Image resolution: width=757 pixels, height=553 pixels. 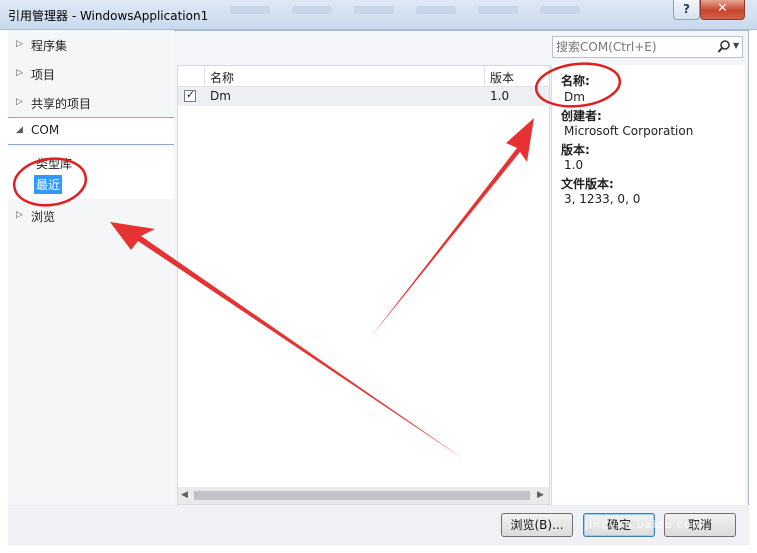 What do you see at coordinates (363, 76) in the screenshot?
I see `list-header: 名称 版本` at bounding box center [363, 76].